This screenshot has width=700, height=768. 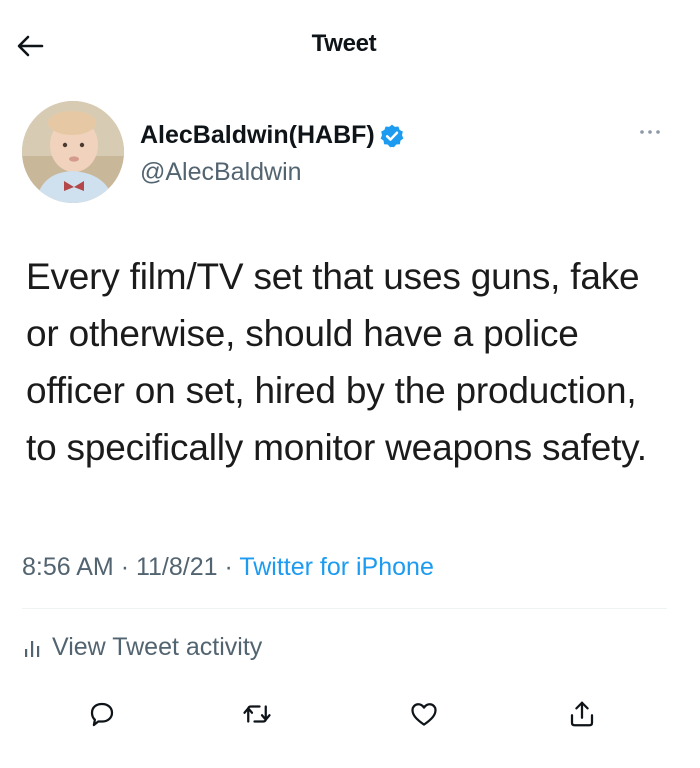 I want to click on avatar, so click(x=73, y=152).